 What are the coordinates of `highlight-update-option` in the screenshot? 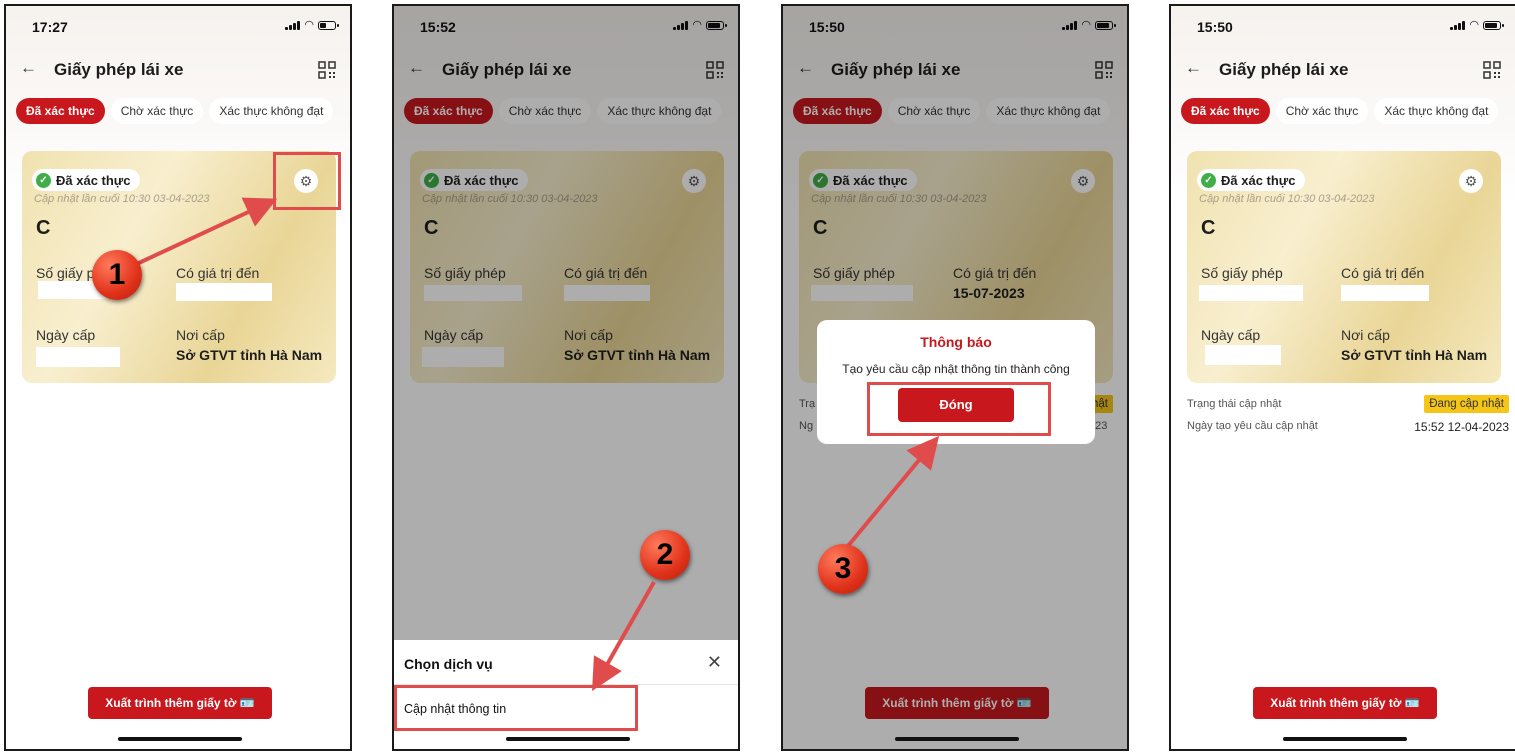 It's located at (516, 708).